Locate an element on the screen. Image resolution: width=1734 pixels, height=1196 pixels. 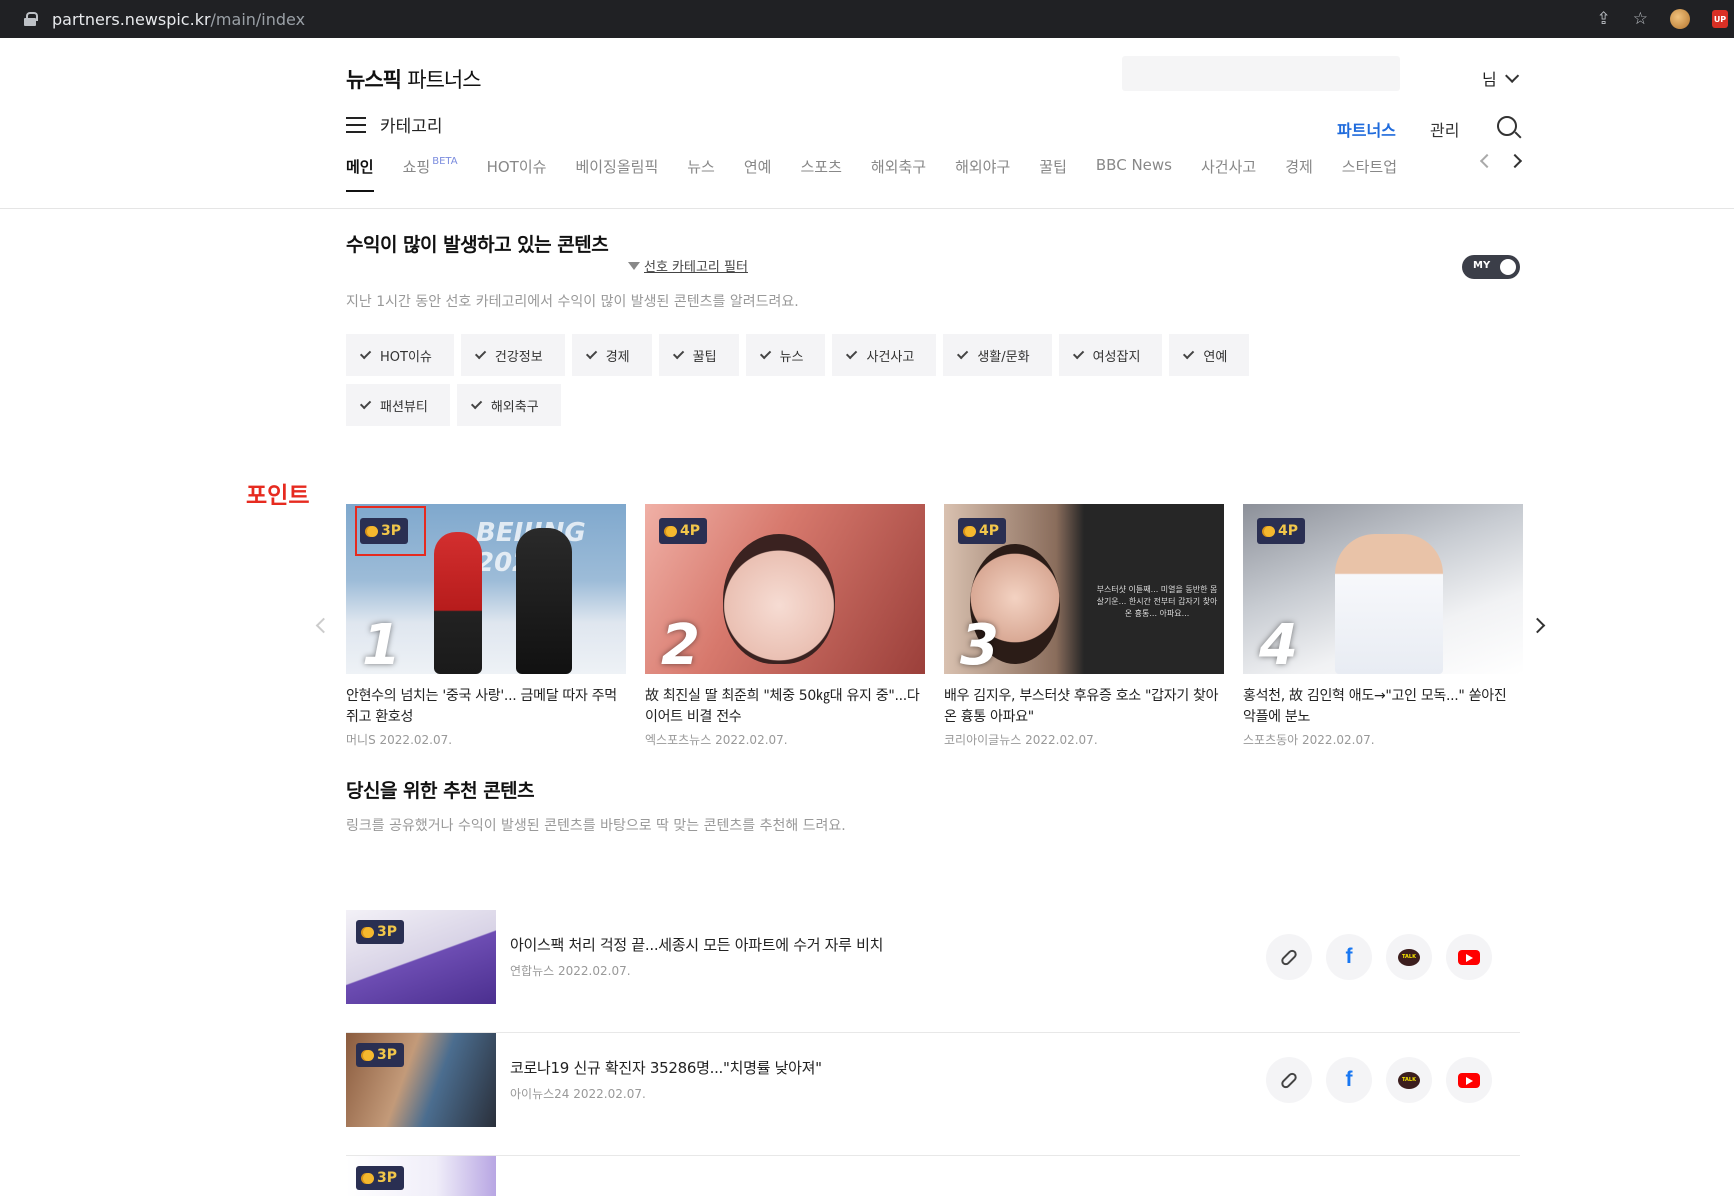
card-meta: 코리아이글뉴스 2022.02.07. is located at coordinates (1084, 739).